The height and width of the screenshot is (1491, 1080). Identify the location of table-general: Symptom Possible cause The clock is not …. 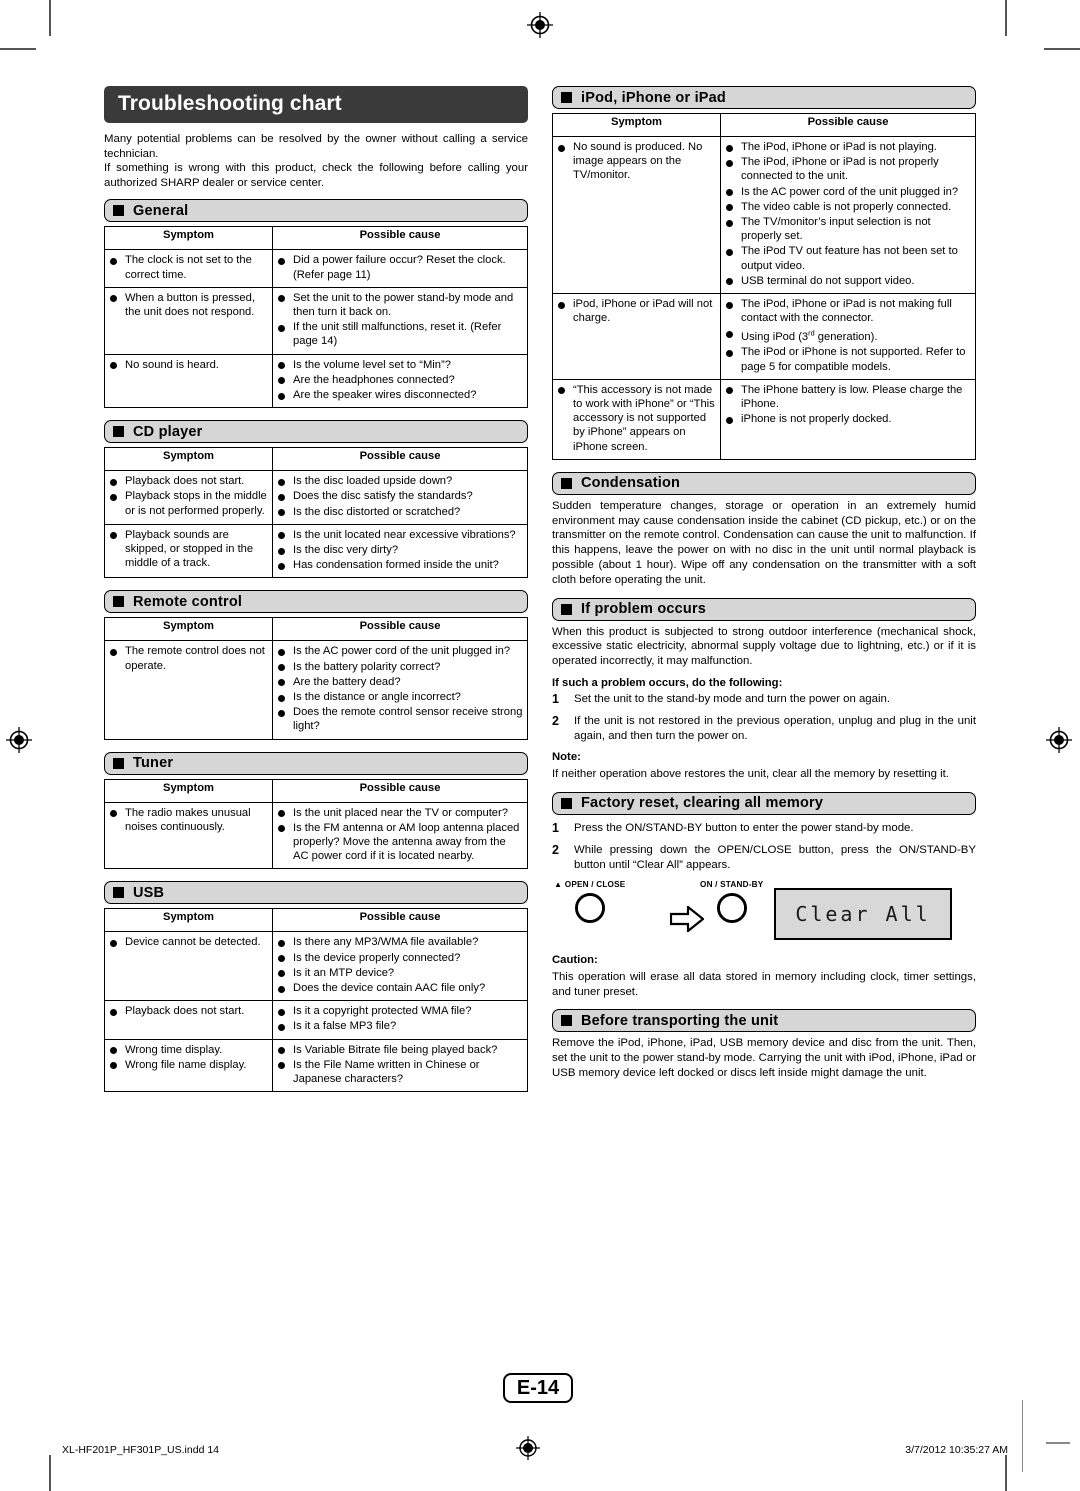
(316, 317).